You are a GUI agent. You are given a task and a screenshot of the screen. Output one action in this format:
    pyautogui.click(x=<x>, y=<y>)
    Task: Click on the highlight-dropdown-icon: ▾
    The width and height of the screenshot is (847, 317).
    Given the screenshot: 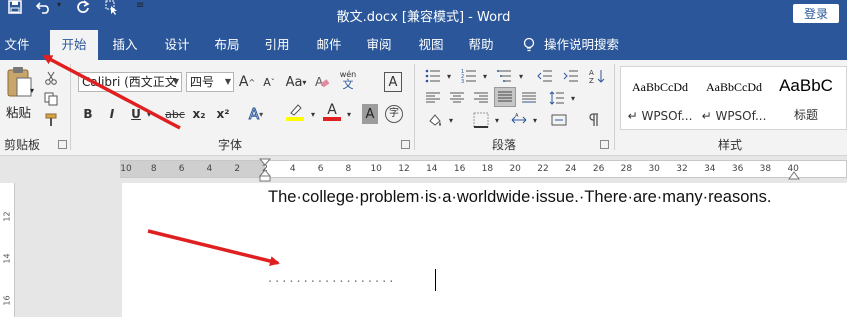 What is the action you would take?
    pyautogui.click(x=313, y=114)
    